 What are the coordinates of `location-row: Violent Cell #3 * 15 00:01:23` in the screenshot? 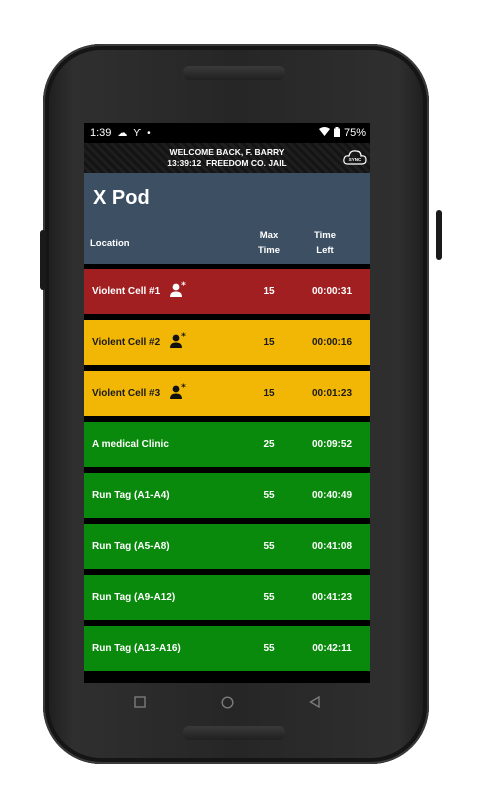 It's located at (227, 393).